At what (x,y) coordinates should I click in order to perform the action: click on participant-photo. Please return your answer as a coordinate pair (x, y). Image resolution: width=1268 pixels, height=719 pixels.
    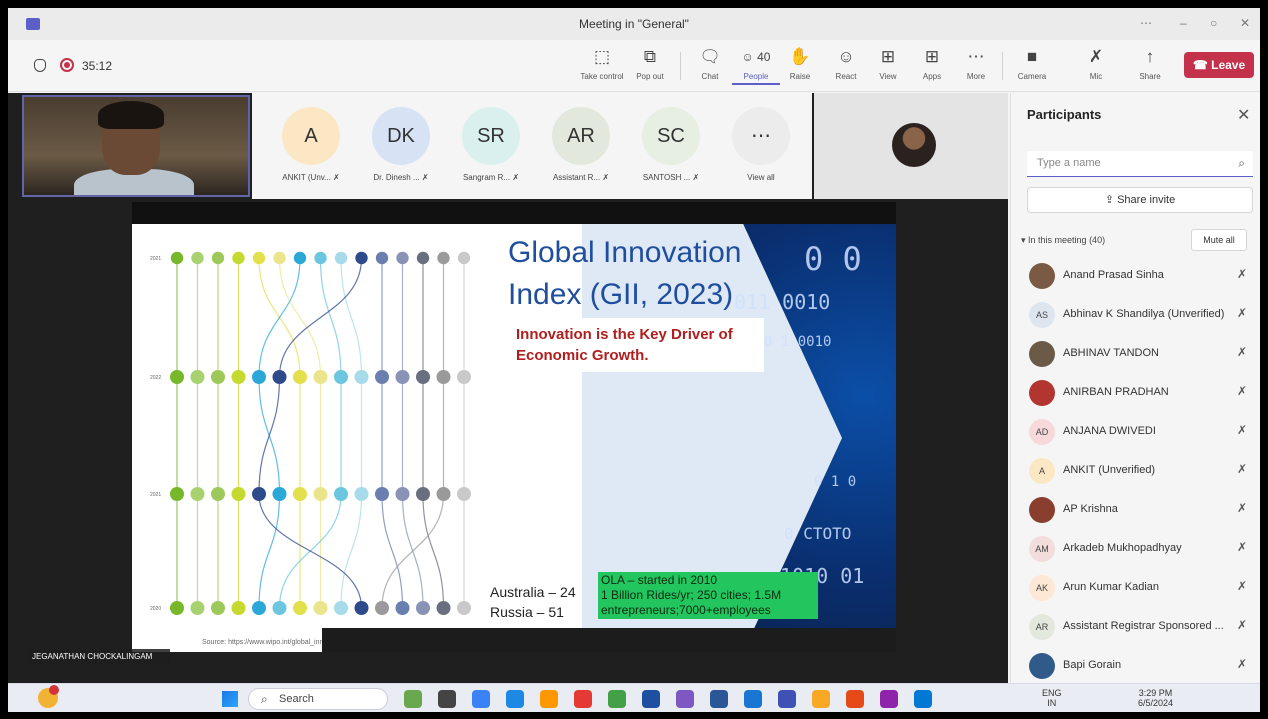
    Looking at the image, I should click on (914, 145).